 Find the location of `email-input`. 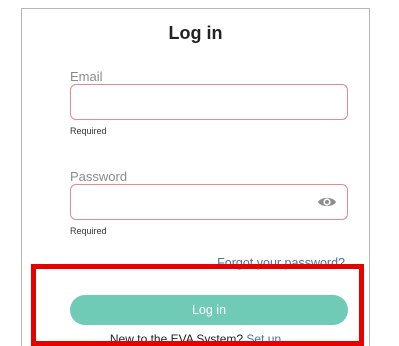

email-input is located at coordinates (209, 102).